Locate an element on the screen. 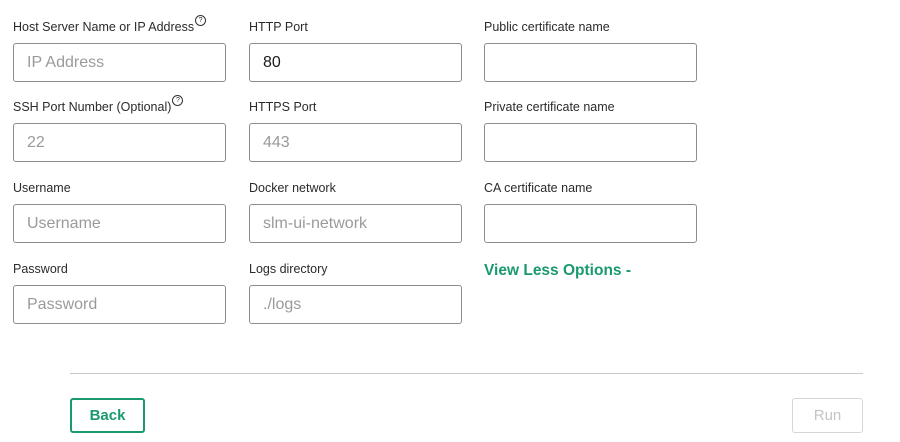  http-port-field-group: HTTP Port is located at coordinates (355, 50).